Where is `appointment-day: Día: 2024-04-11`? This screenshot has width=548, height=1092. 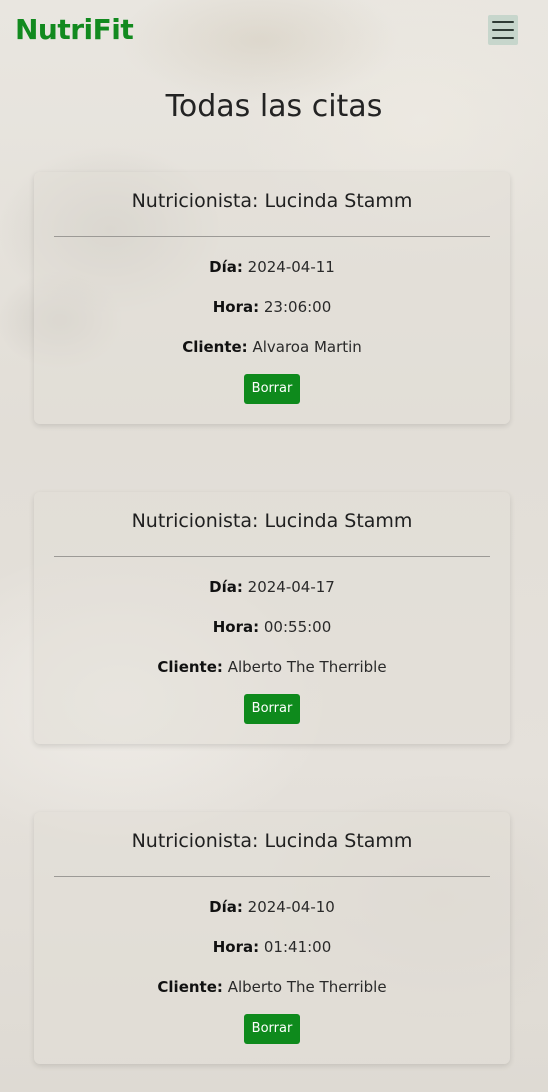
appointment-day: Día: 2024-04-11 is located at coordinates (272, 267).